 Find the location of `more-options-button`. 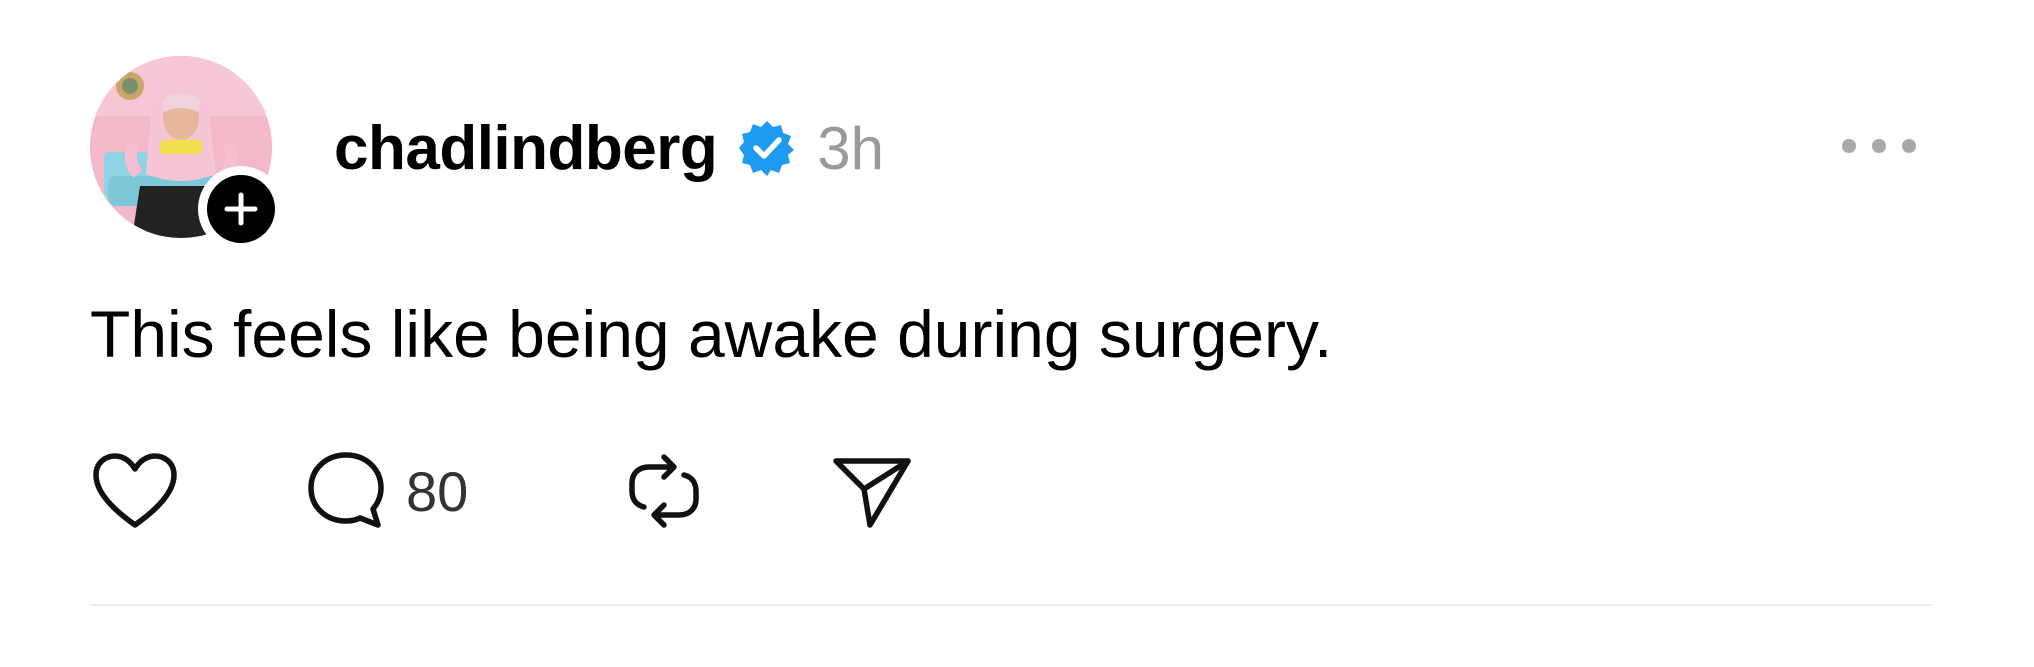

more-options-button is located at coordinates (1879, 146).